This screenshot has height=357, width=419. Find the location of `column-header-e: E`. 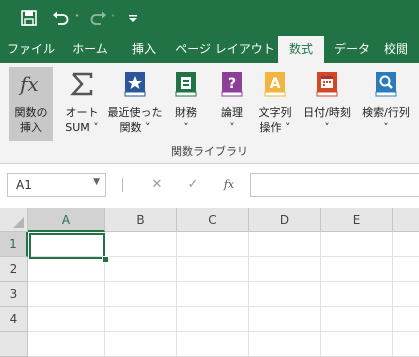

column-header-e: E is located at coordinates (357, 220).